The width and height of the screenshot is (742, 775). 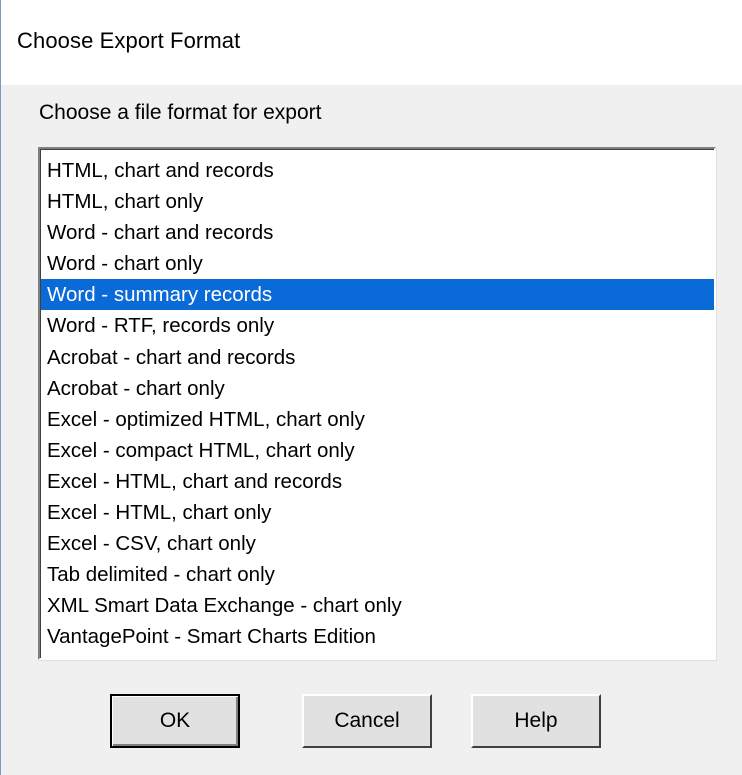 I want to click on ok-button-label: OK, so click(x=175, y=720).